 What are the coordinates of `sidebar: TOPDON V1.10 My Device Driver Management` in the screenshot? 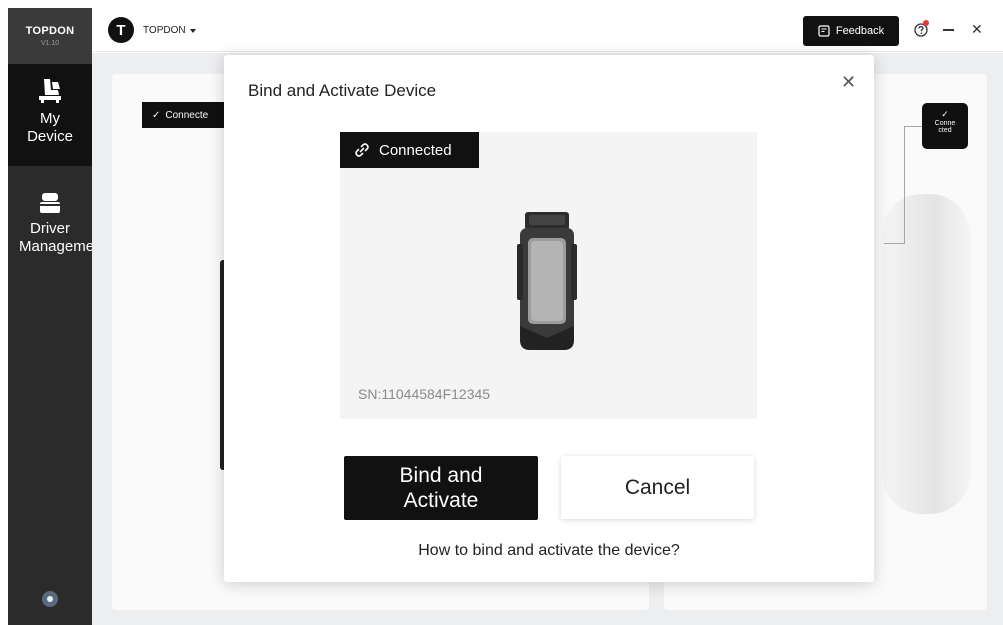 It's located at (57, 316).